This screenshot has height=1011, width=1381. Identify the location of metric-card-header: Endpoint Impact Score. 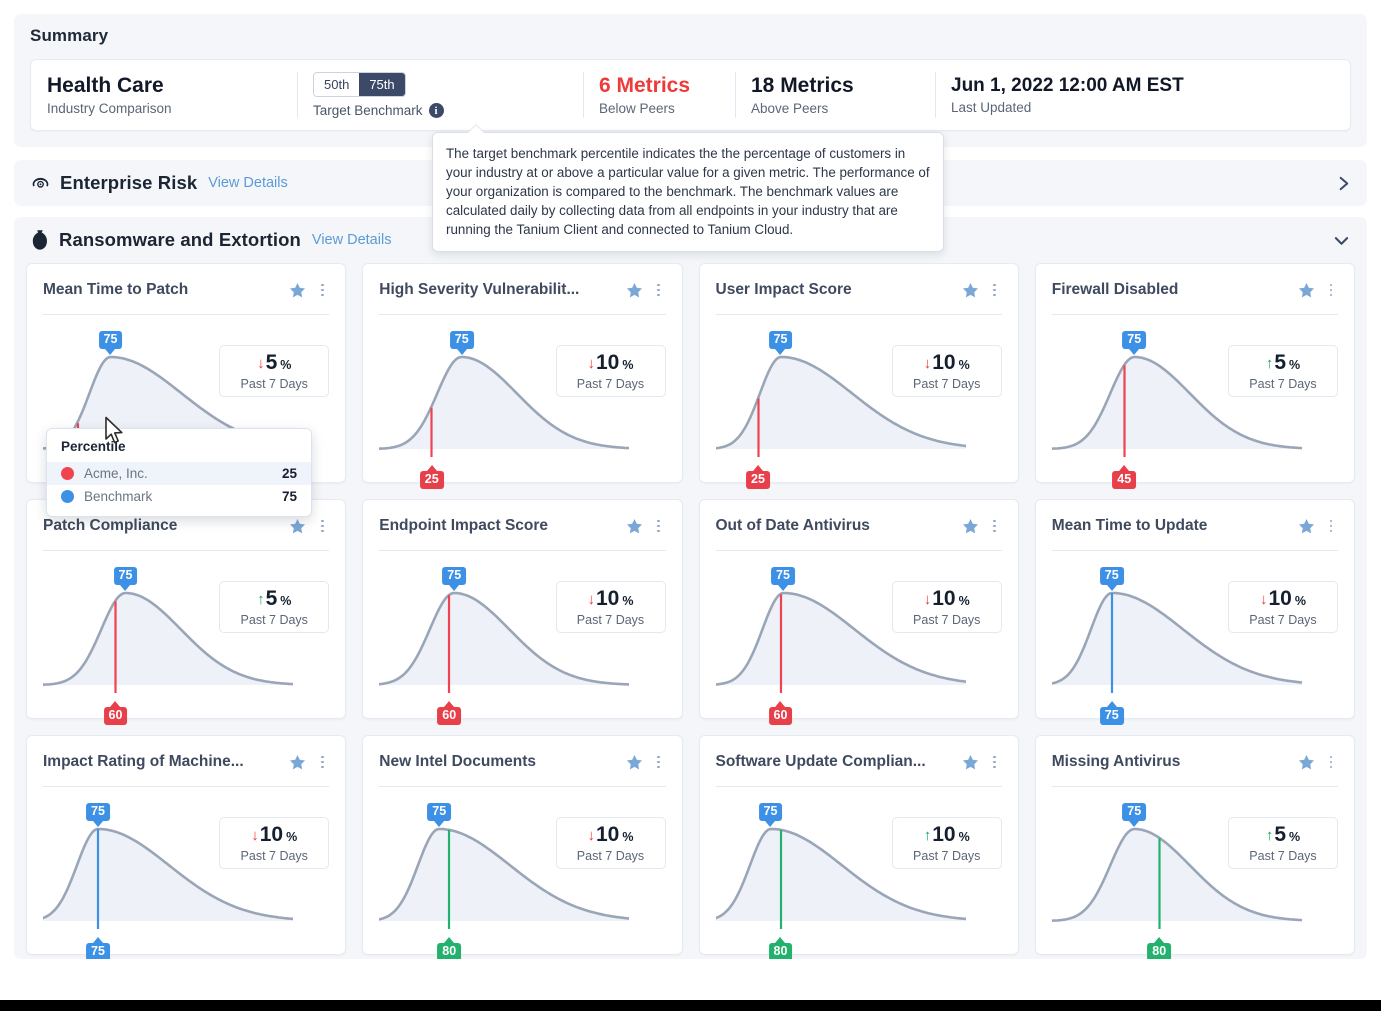
(522, 526).